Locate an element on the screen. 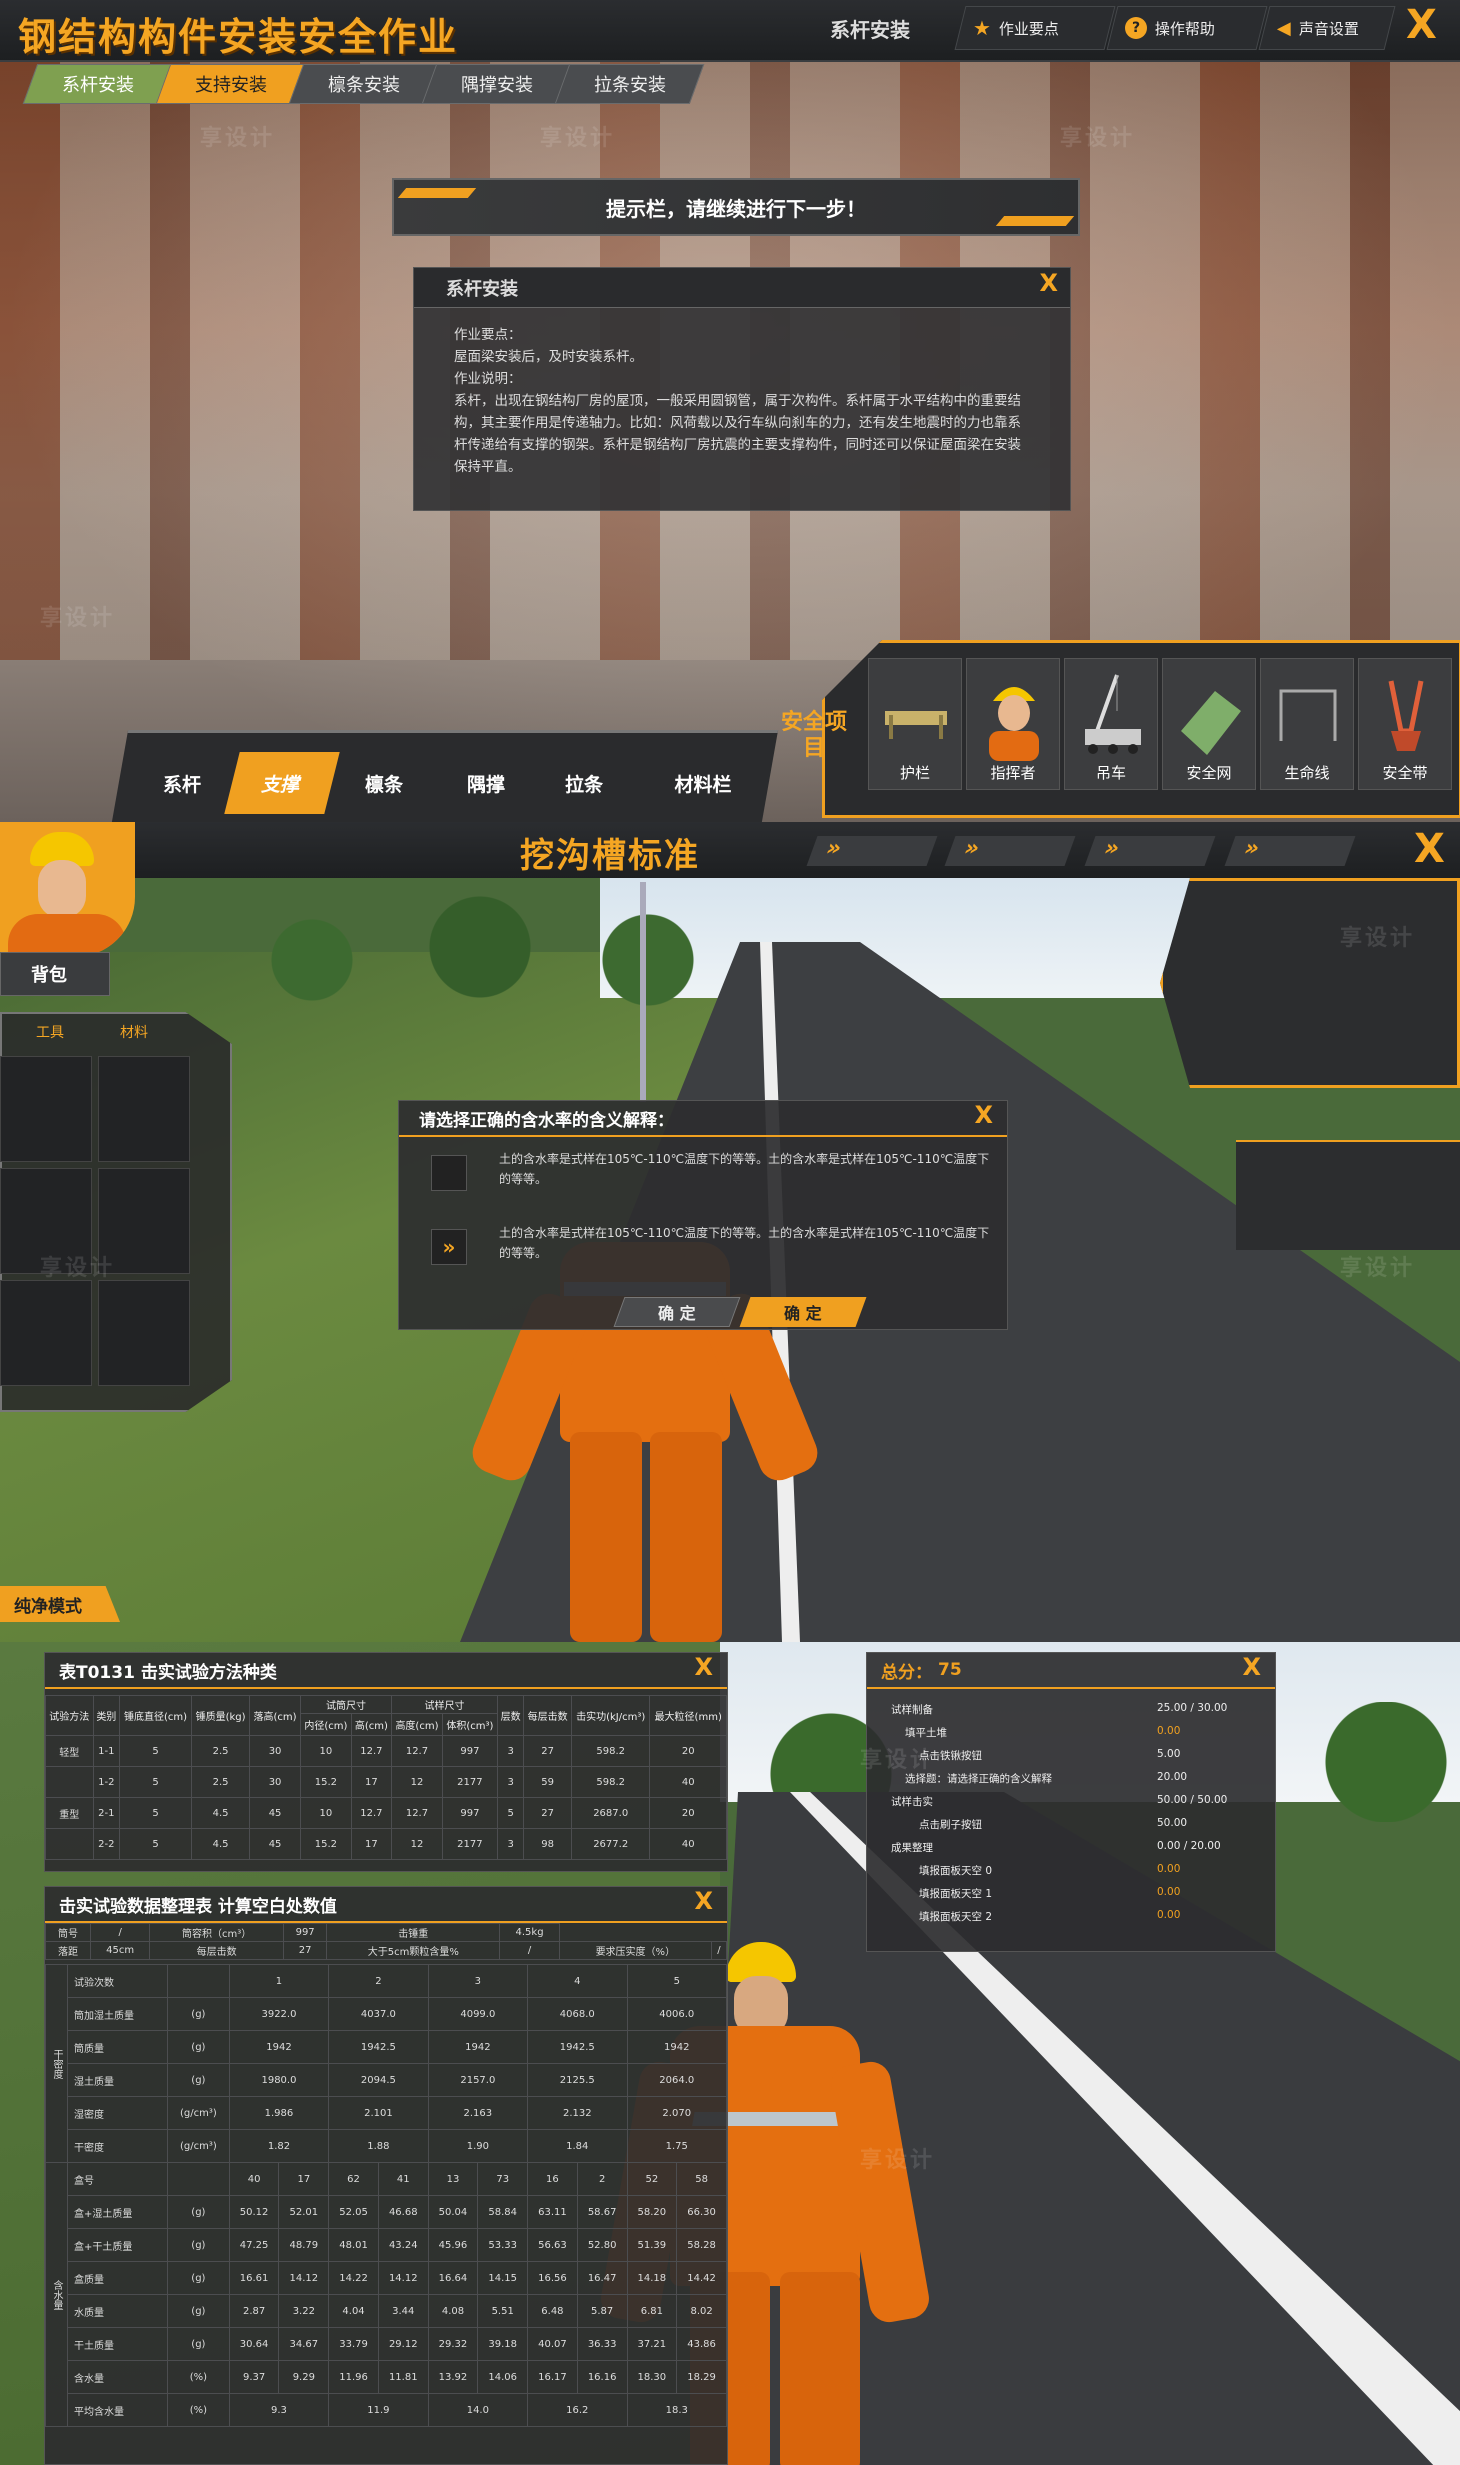  table-cell: 1980.0 is located at coordinates (279, 2080).